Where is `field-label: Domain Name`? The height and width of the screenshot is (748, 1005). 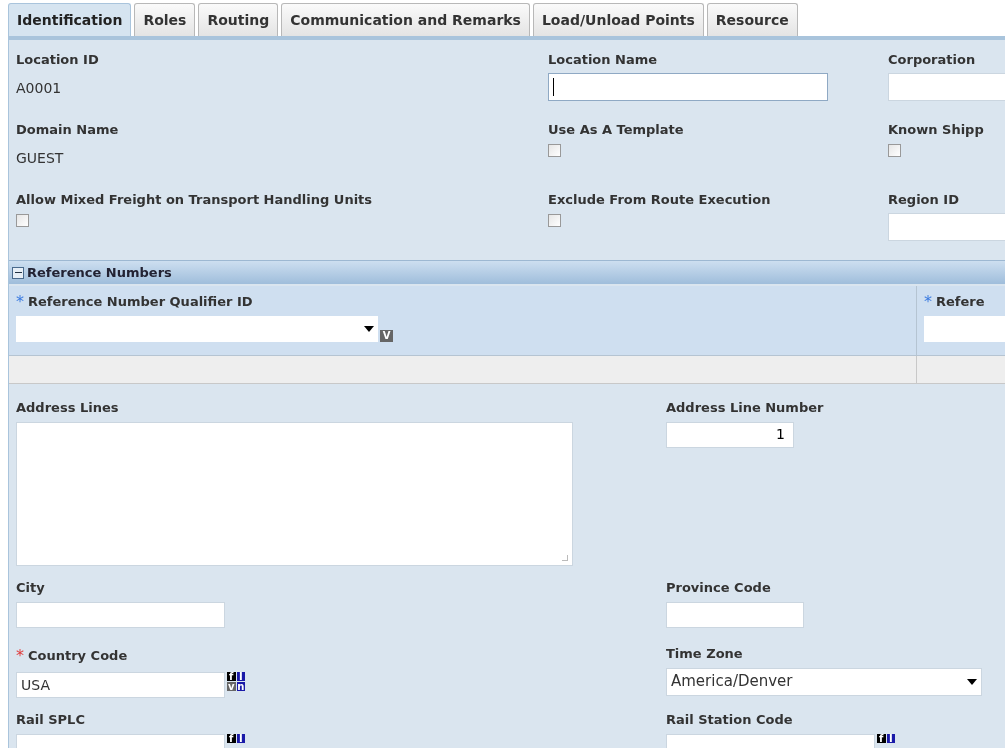 field-label: Domain Name is located at coordinates (67, 130).